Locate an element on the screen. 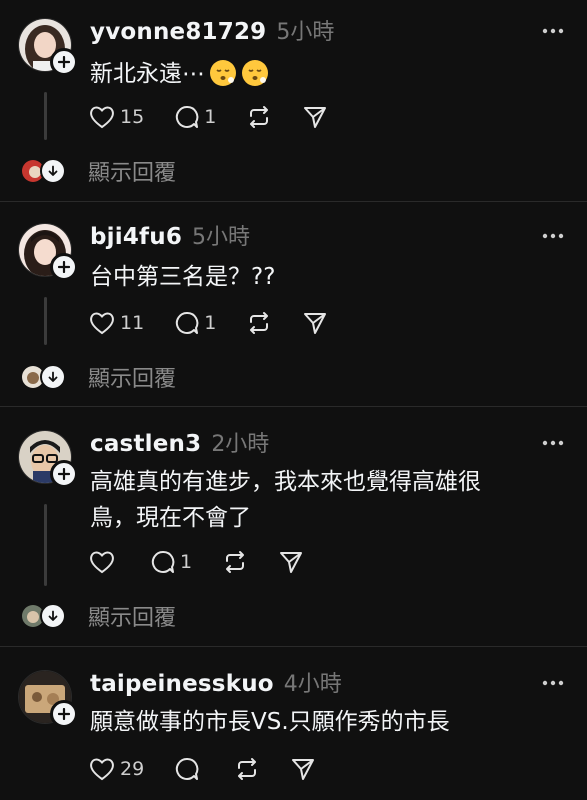 The image size is (587, 800). comment-text-line: 鳥，現在不會了 is located at coordinates (170, 518).